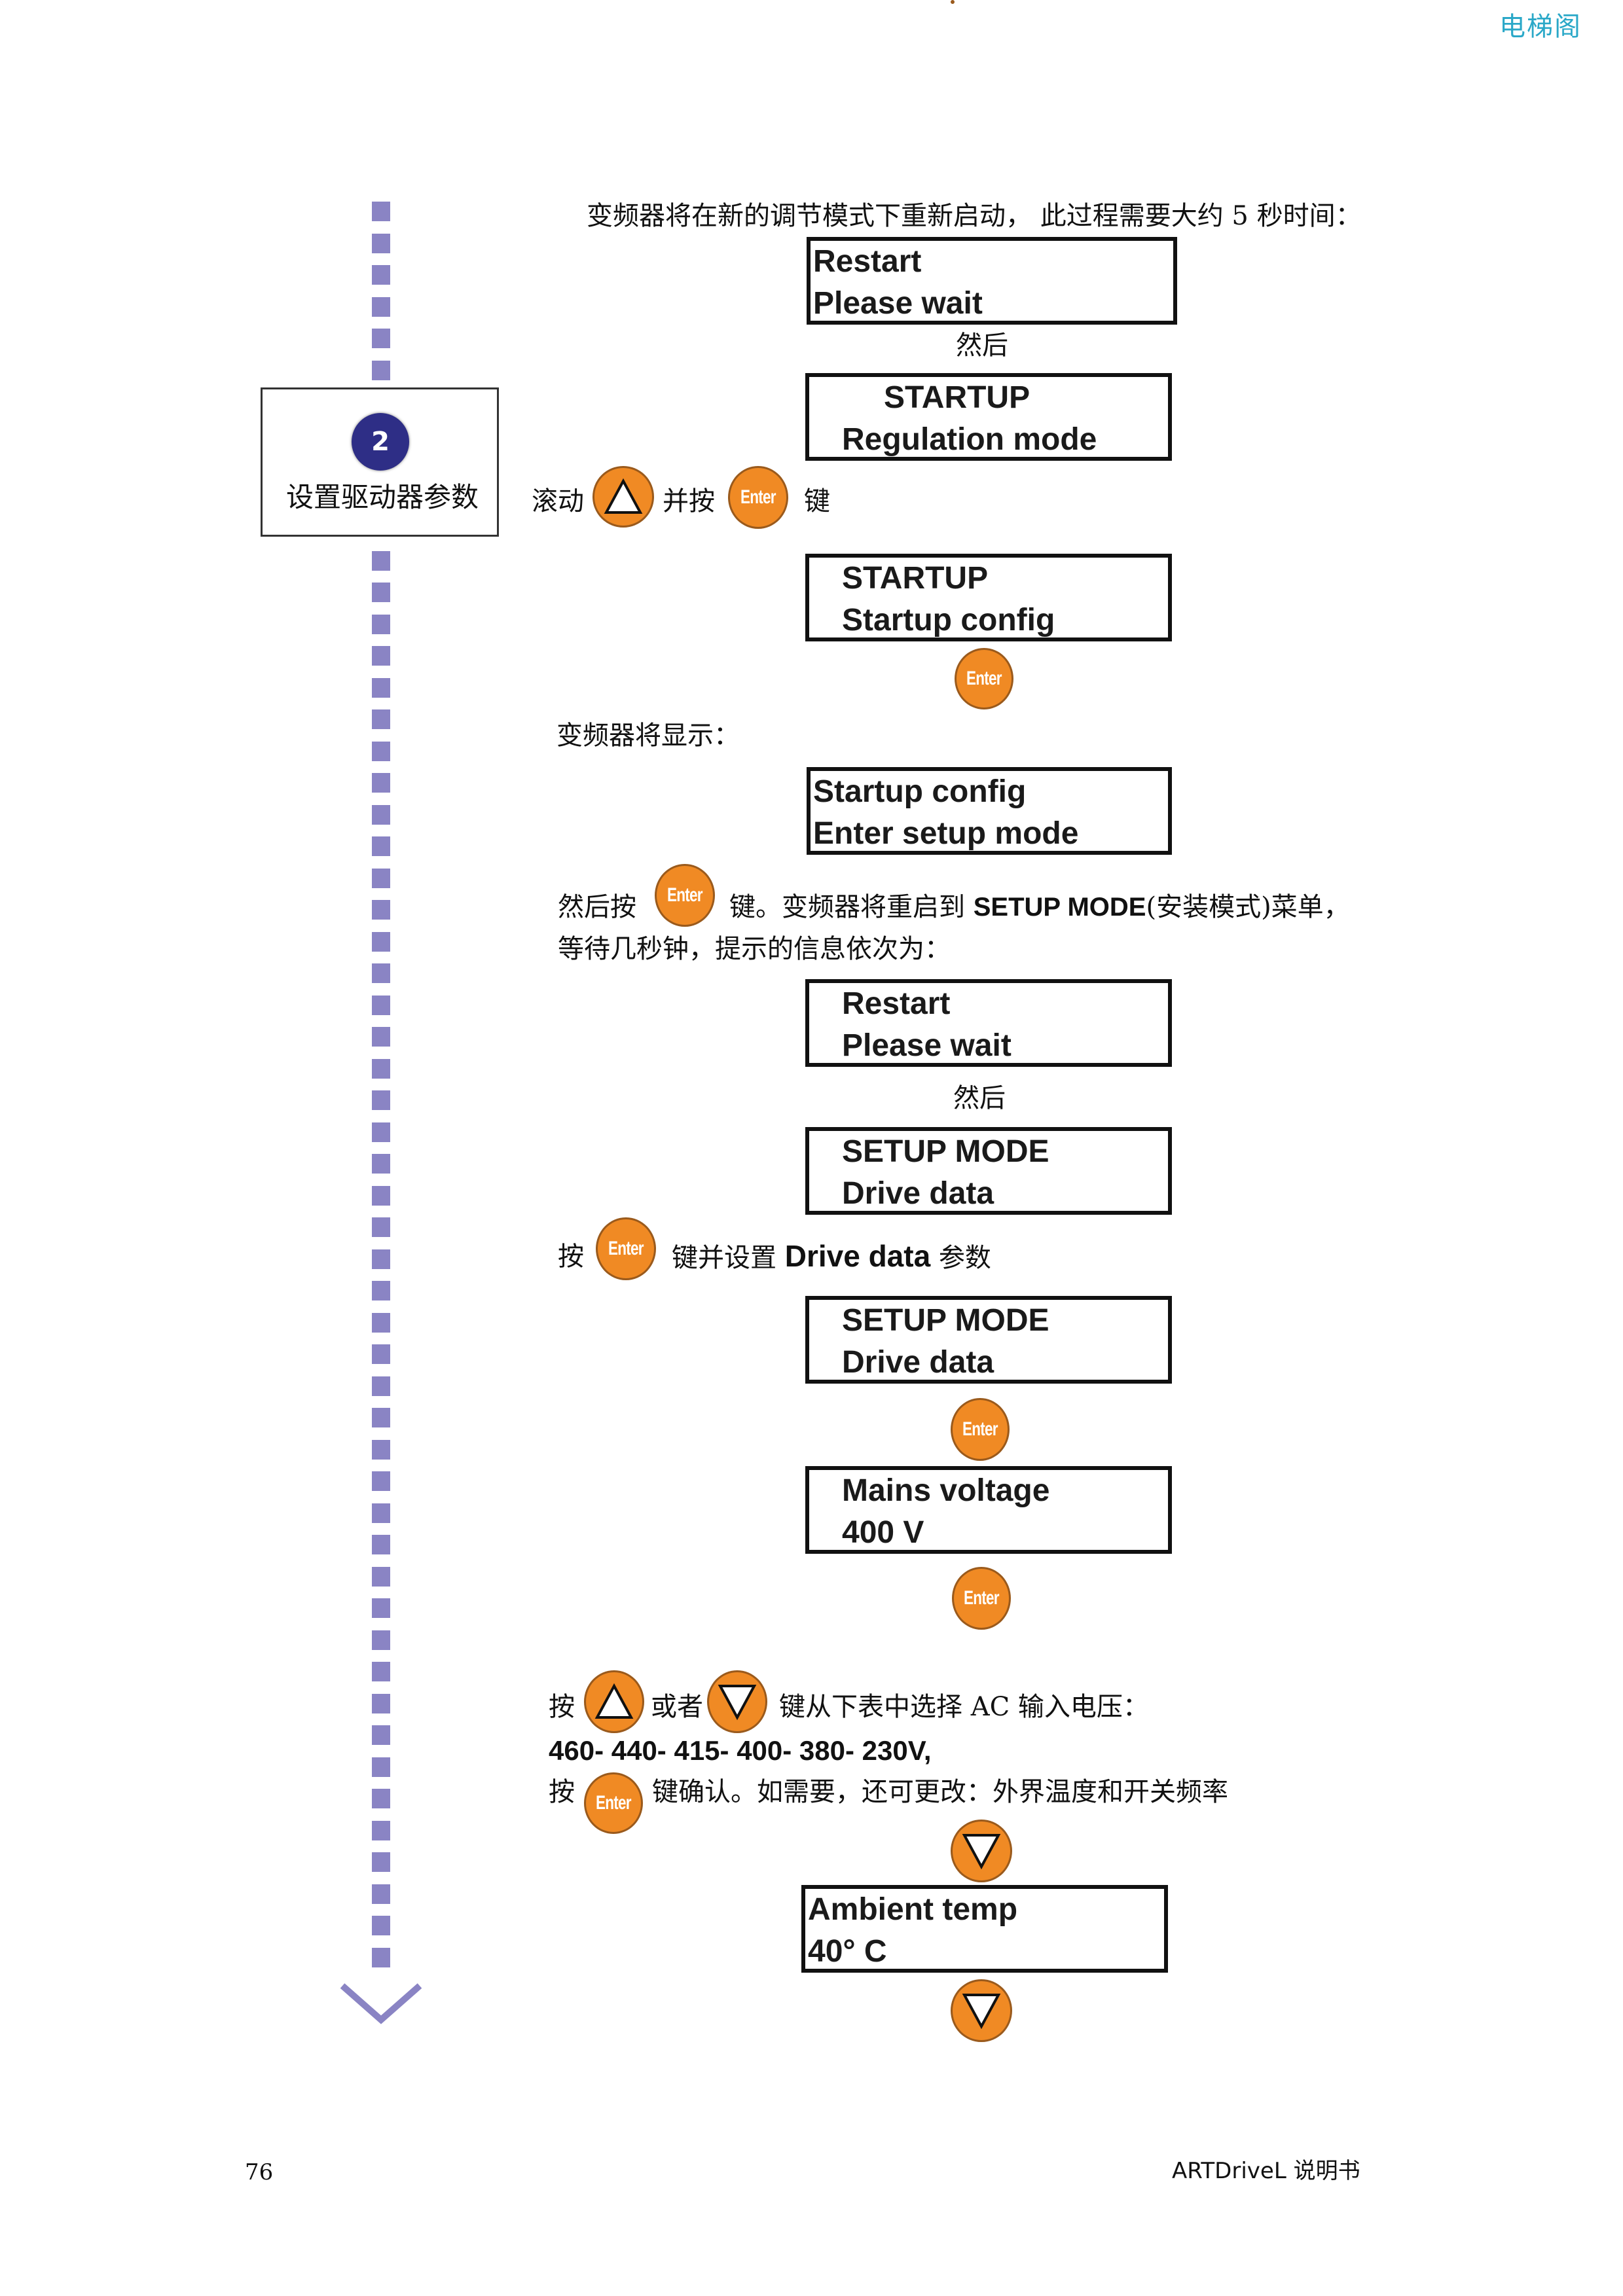  What do you see at coordinates (597, 907) in the screenshot?
I see `then-press-text: 然后按` at bounding box center [597, 907].